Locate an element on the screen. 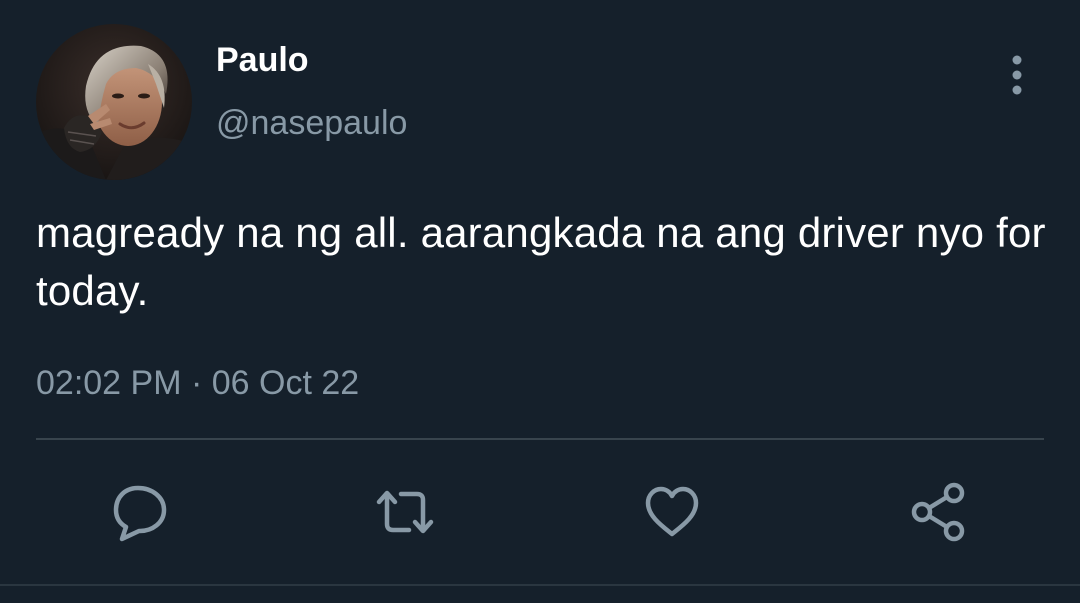  author-handle: @nasepaulo is located at coordinates (311, 123).